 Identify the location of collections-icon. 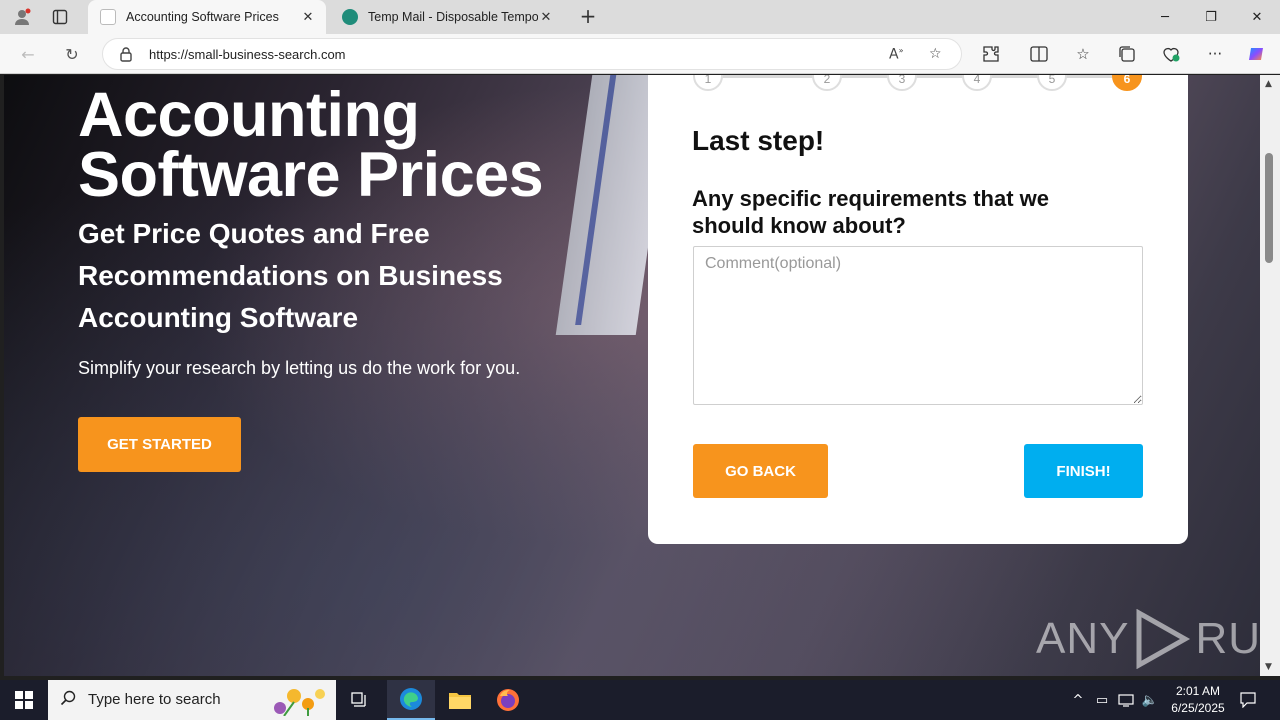
(1127, 54).